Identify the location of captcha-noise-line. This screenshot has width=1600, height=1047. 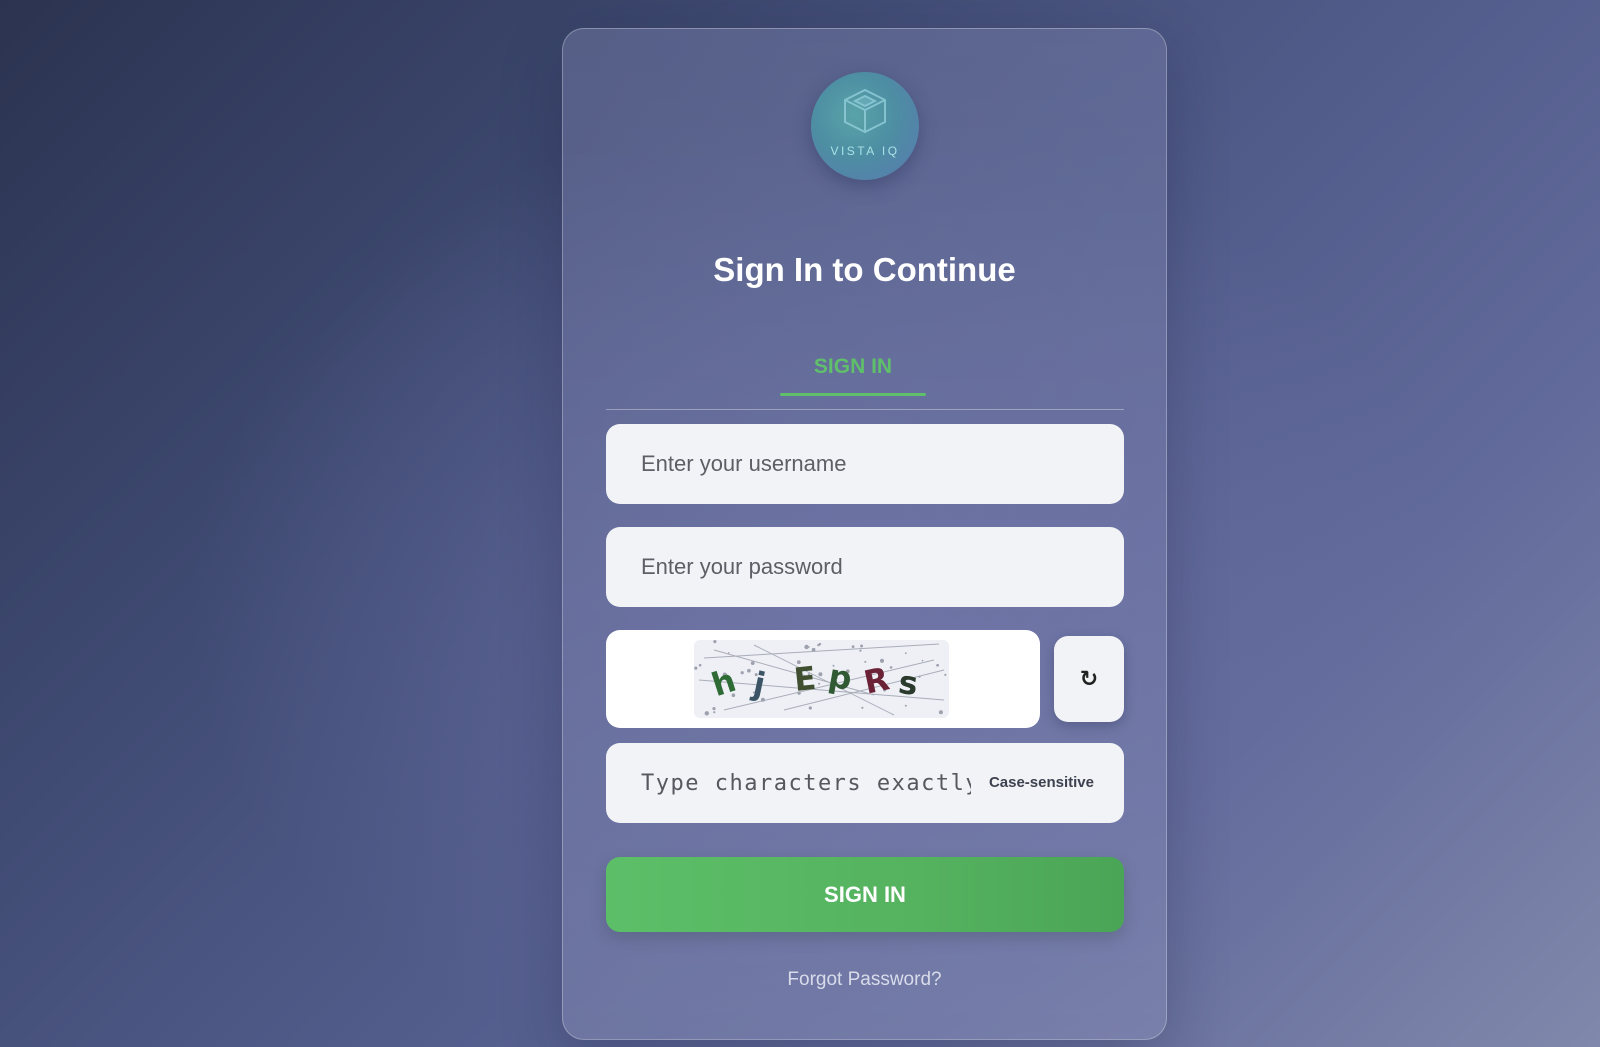
(821, 651).